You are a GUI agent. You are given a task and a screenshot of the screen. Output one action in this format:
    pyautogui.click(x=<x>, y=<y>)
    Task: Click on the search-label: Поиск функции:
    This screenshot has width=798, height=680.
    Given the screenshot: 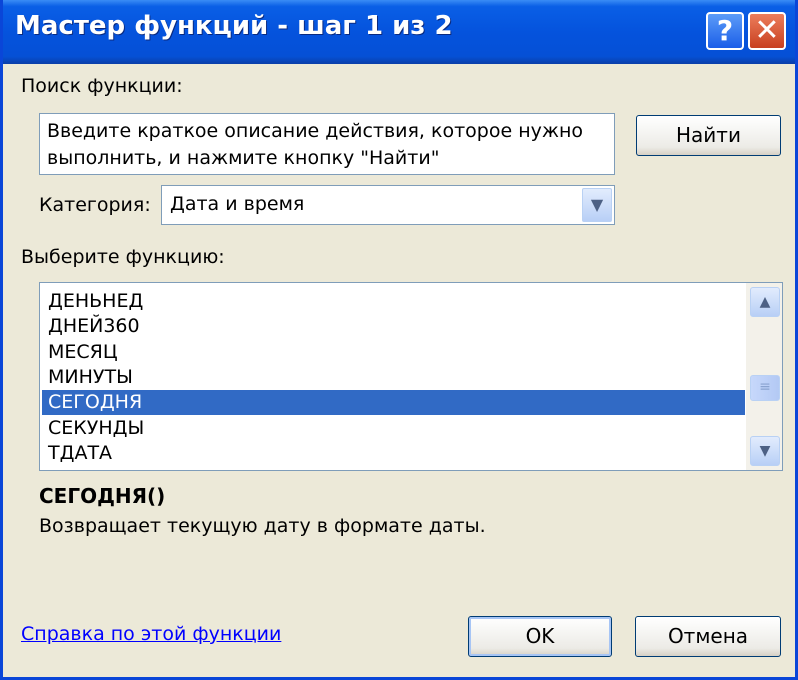 What is the action you would take?
    pyautogui.click(x=102, y=86)
    